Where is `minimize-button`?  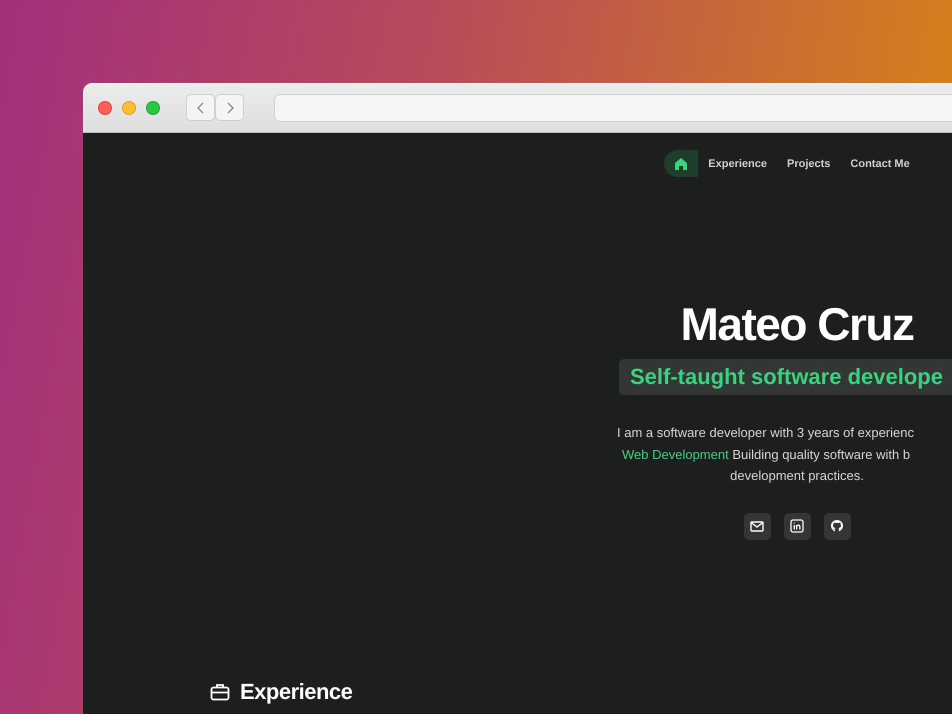
minimize-button is located at coordinates (129, 107).